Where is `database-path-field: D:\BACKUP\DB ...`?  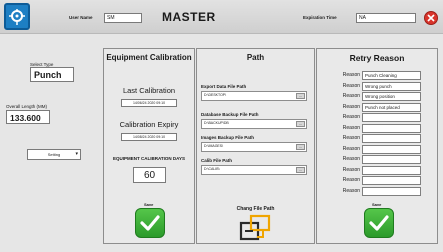 database-path-field: D:\BACKUP\DB ... is located at coordinates (254, 124).